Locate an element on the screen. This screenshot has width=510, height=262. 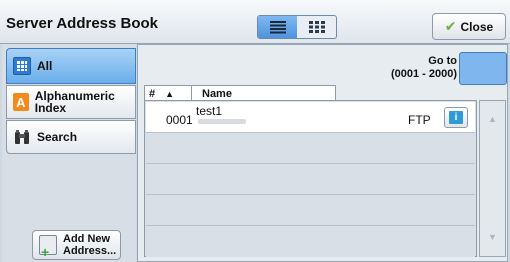
goto-label: Go to (0001 - 2000) is located at coordinates (414, 68).